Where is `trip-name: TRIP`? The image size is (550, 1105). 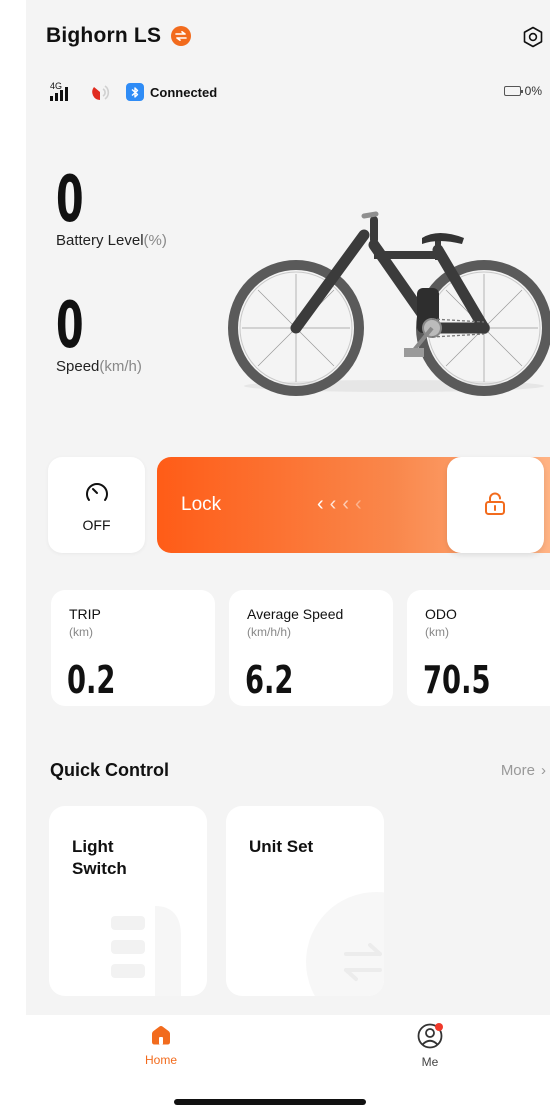
trip-name: TRIP is located at coordinates (85, 614).